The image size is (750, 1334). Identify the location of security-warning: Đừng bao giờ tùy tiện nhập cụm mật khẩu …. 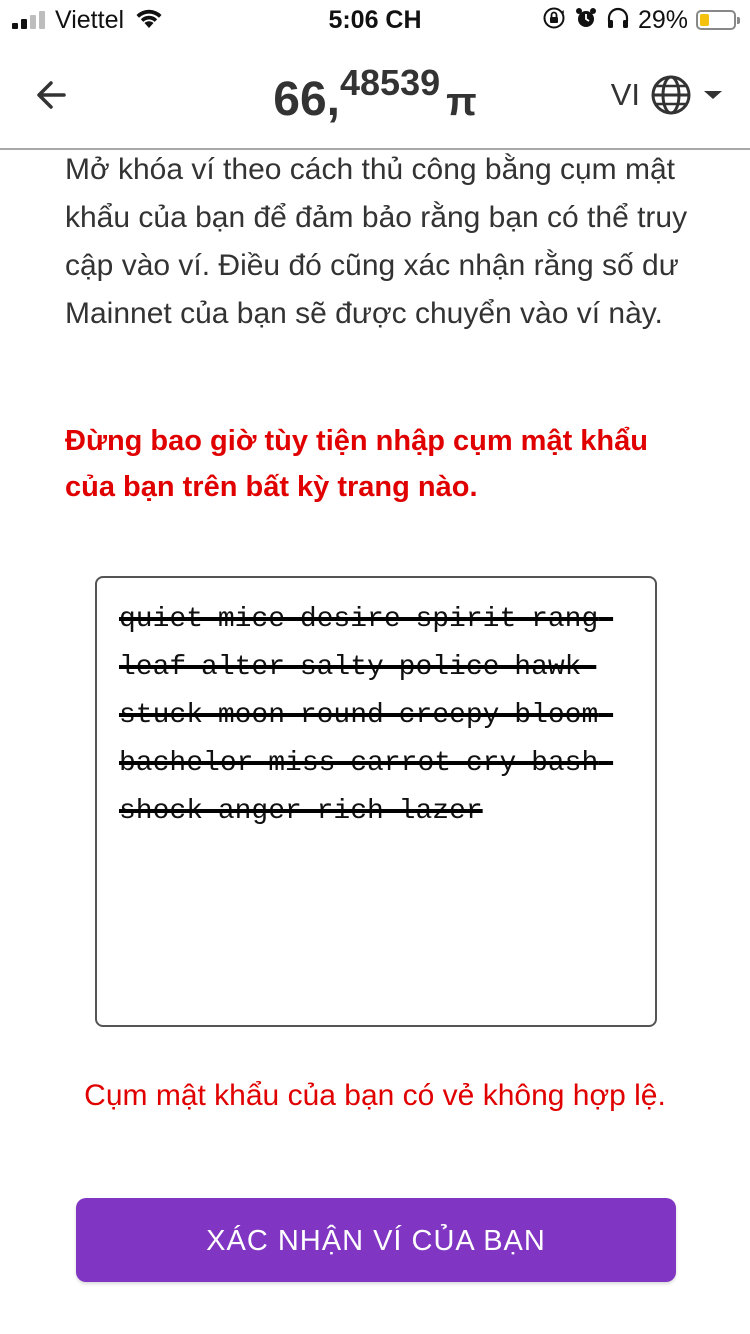
(356, 464).